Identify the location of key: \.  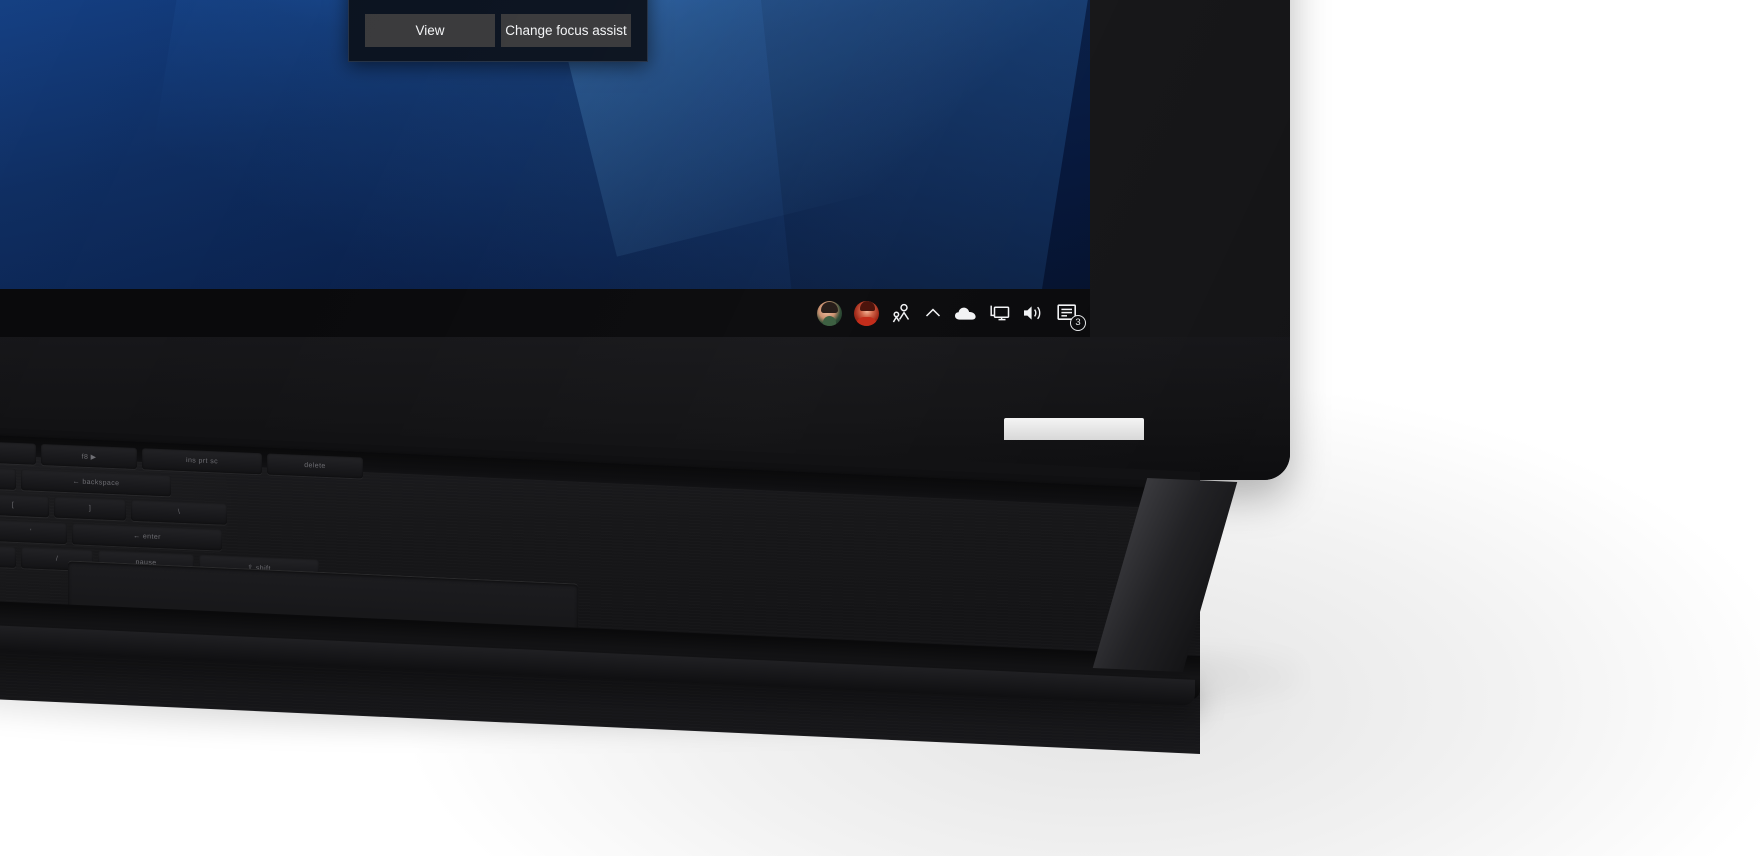
(179, 512).